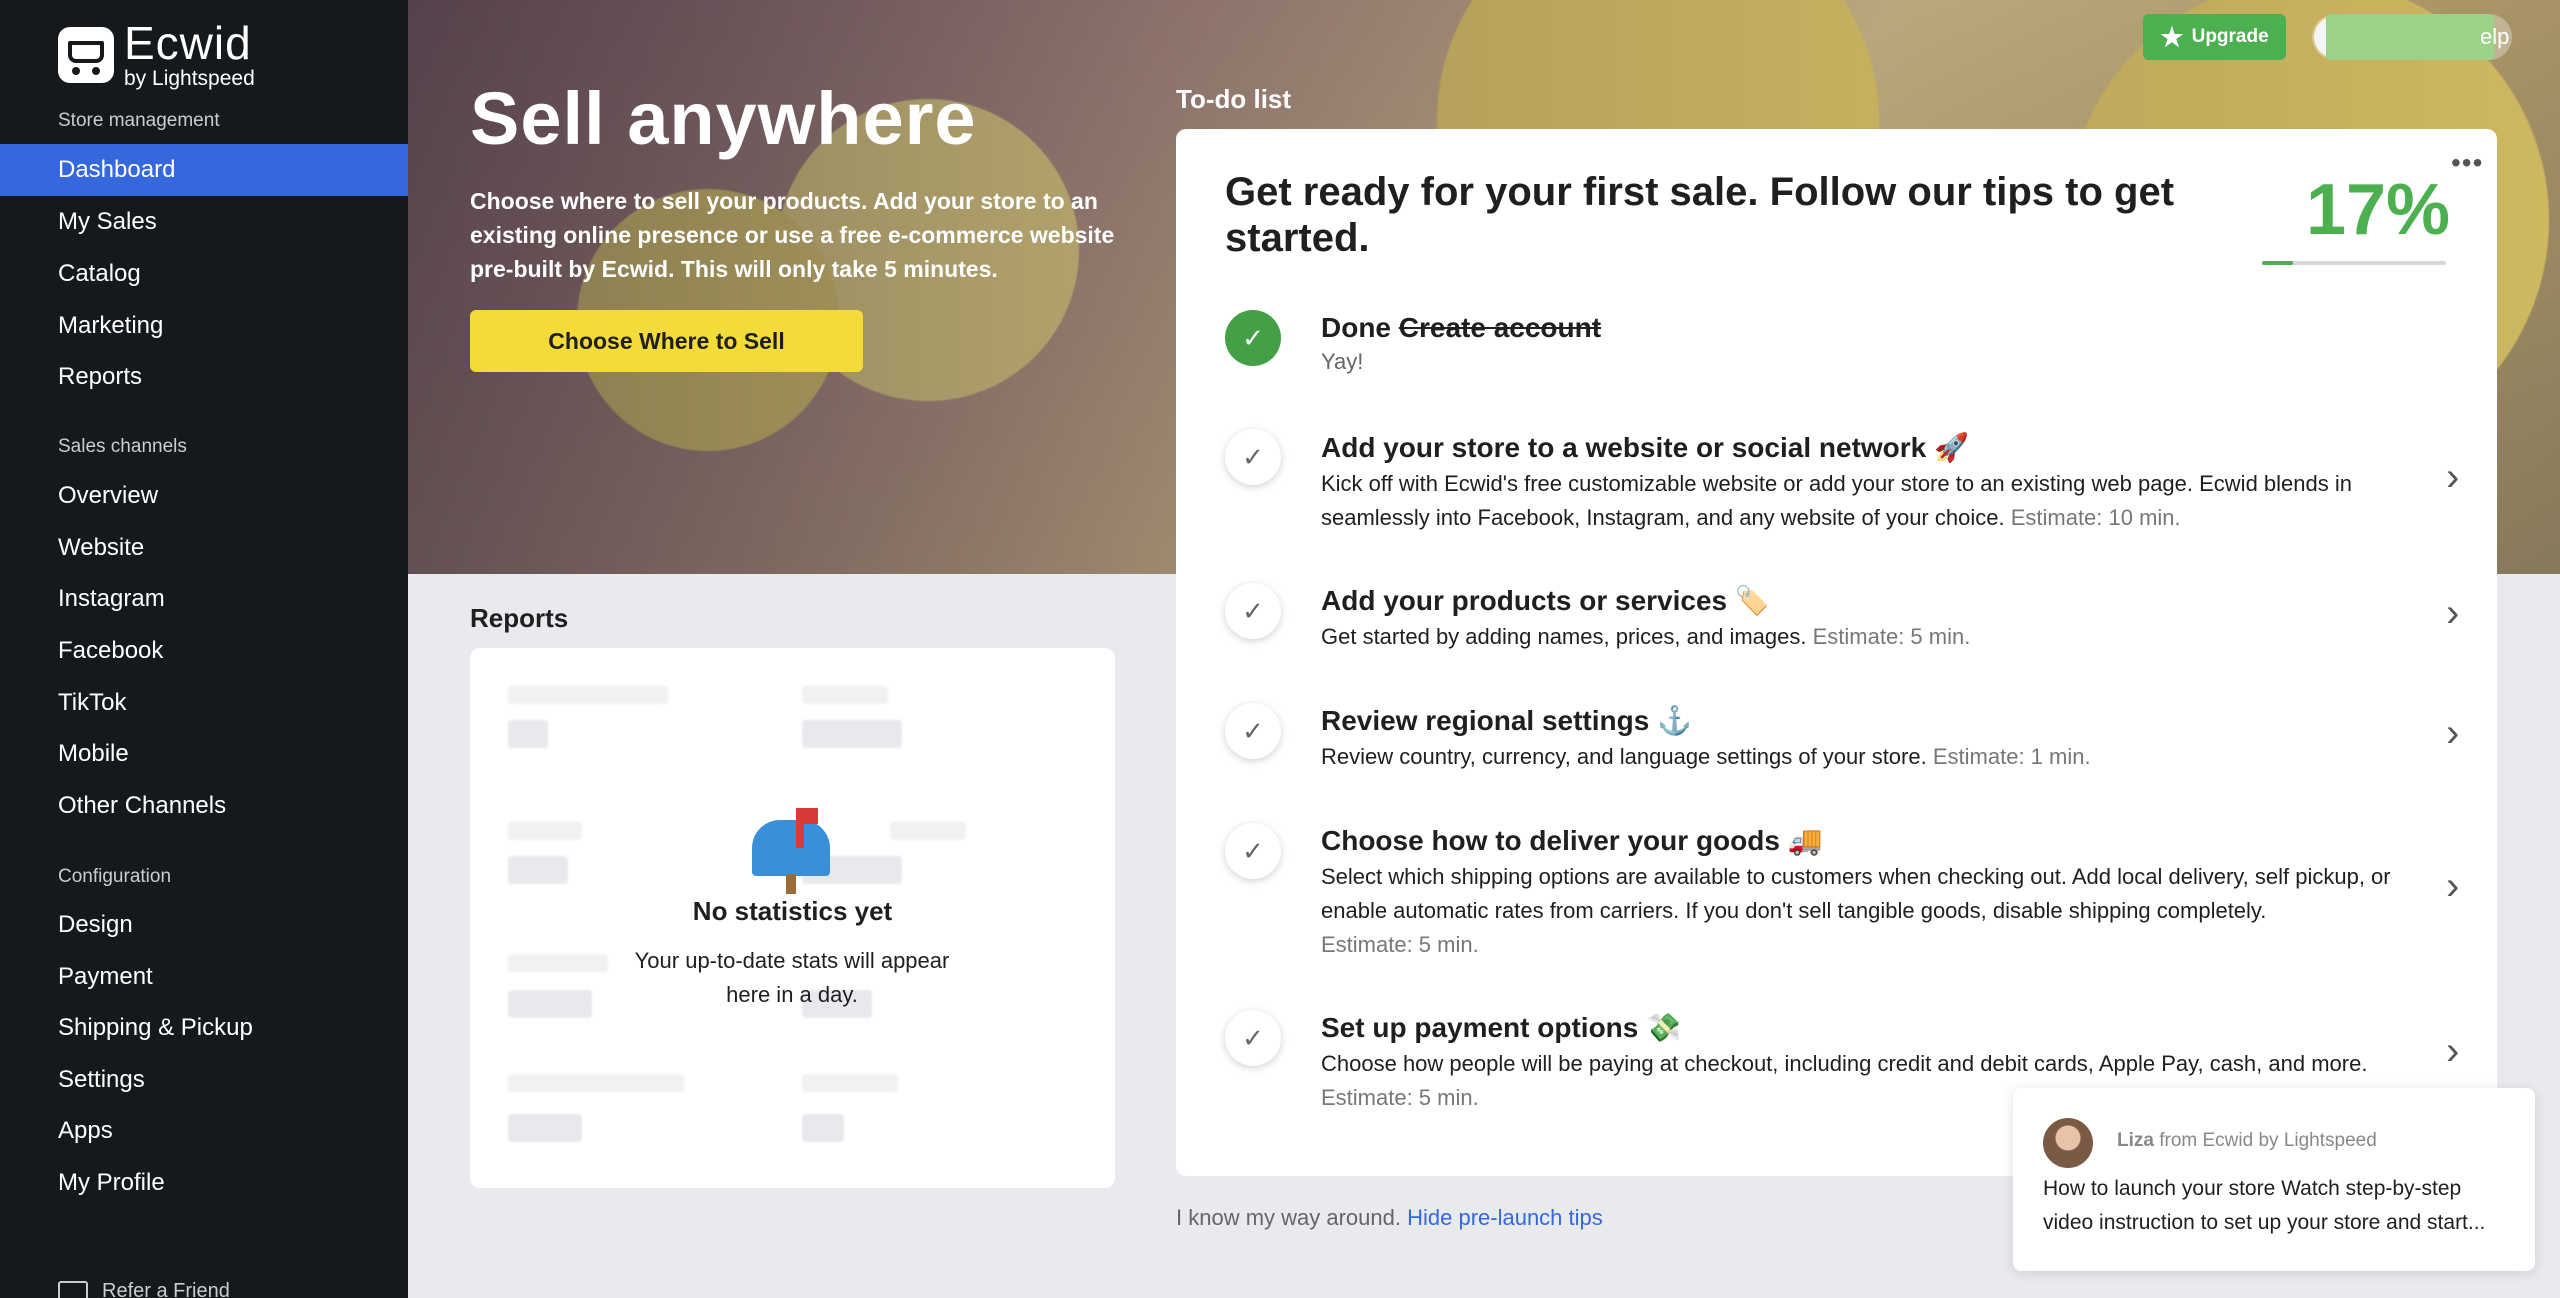 The height and width of the screenshot is (1298, 2560). Describe the element at coordinates (1234, 99) in the screenshot. I see `todo-list-label: To-do list` at that location.